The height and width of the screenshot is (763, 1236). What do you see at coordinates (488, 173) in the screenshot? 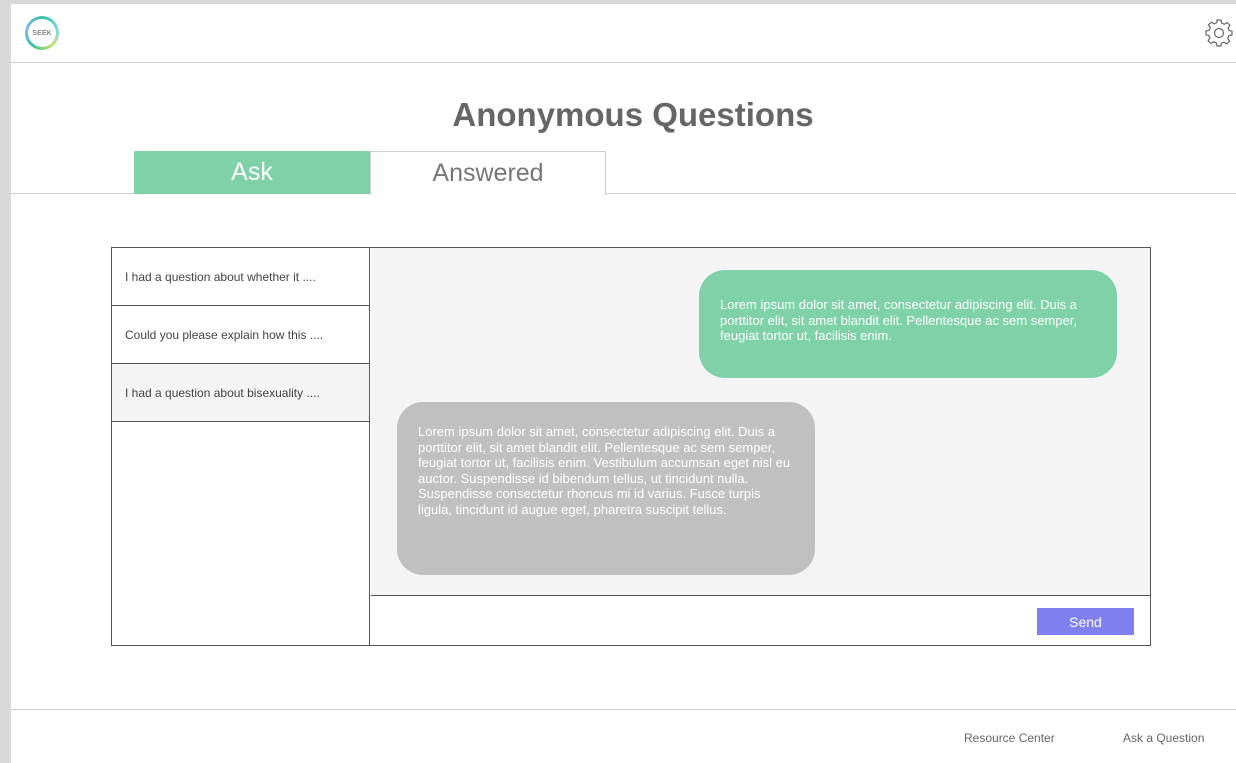
I see `tab-answered: Answered` at bounding box center [488, 173].